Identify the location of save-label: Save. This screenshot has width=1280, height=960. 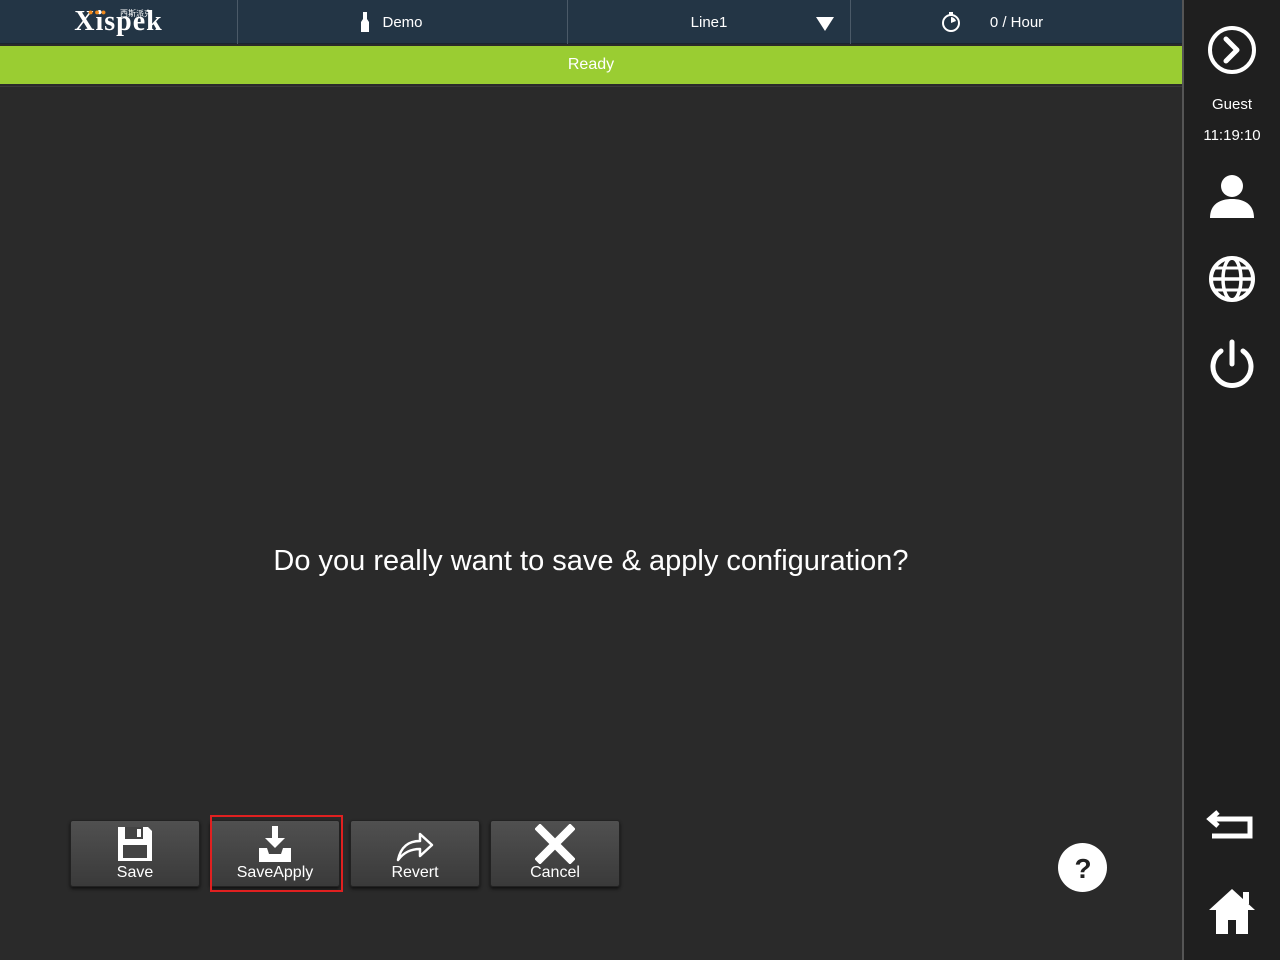
(135, 872).